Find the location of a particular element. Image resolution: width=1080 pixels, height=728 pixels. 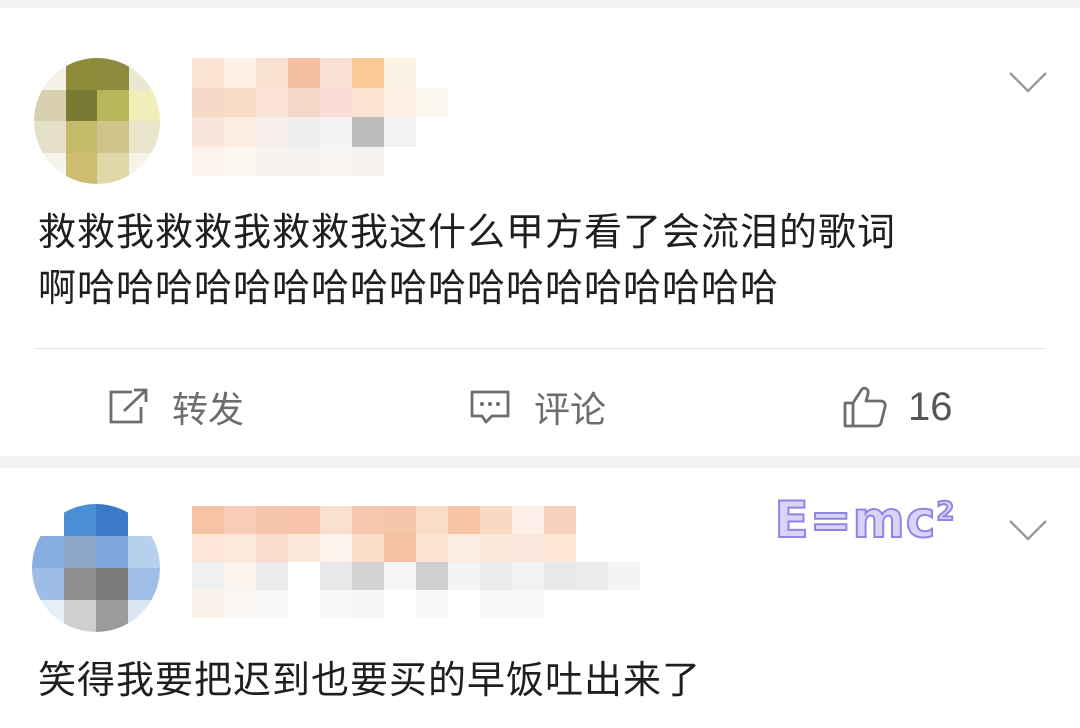

comment-button: 评论 is located at coordinates (537, 407).